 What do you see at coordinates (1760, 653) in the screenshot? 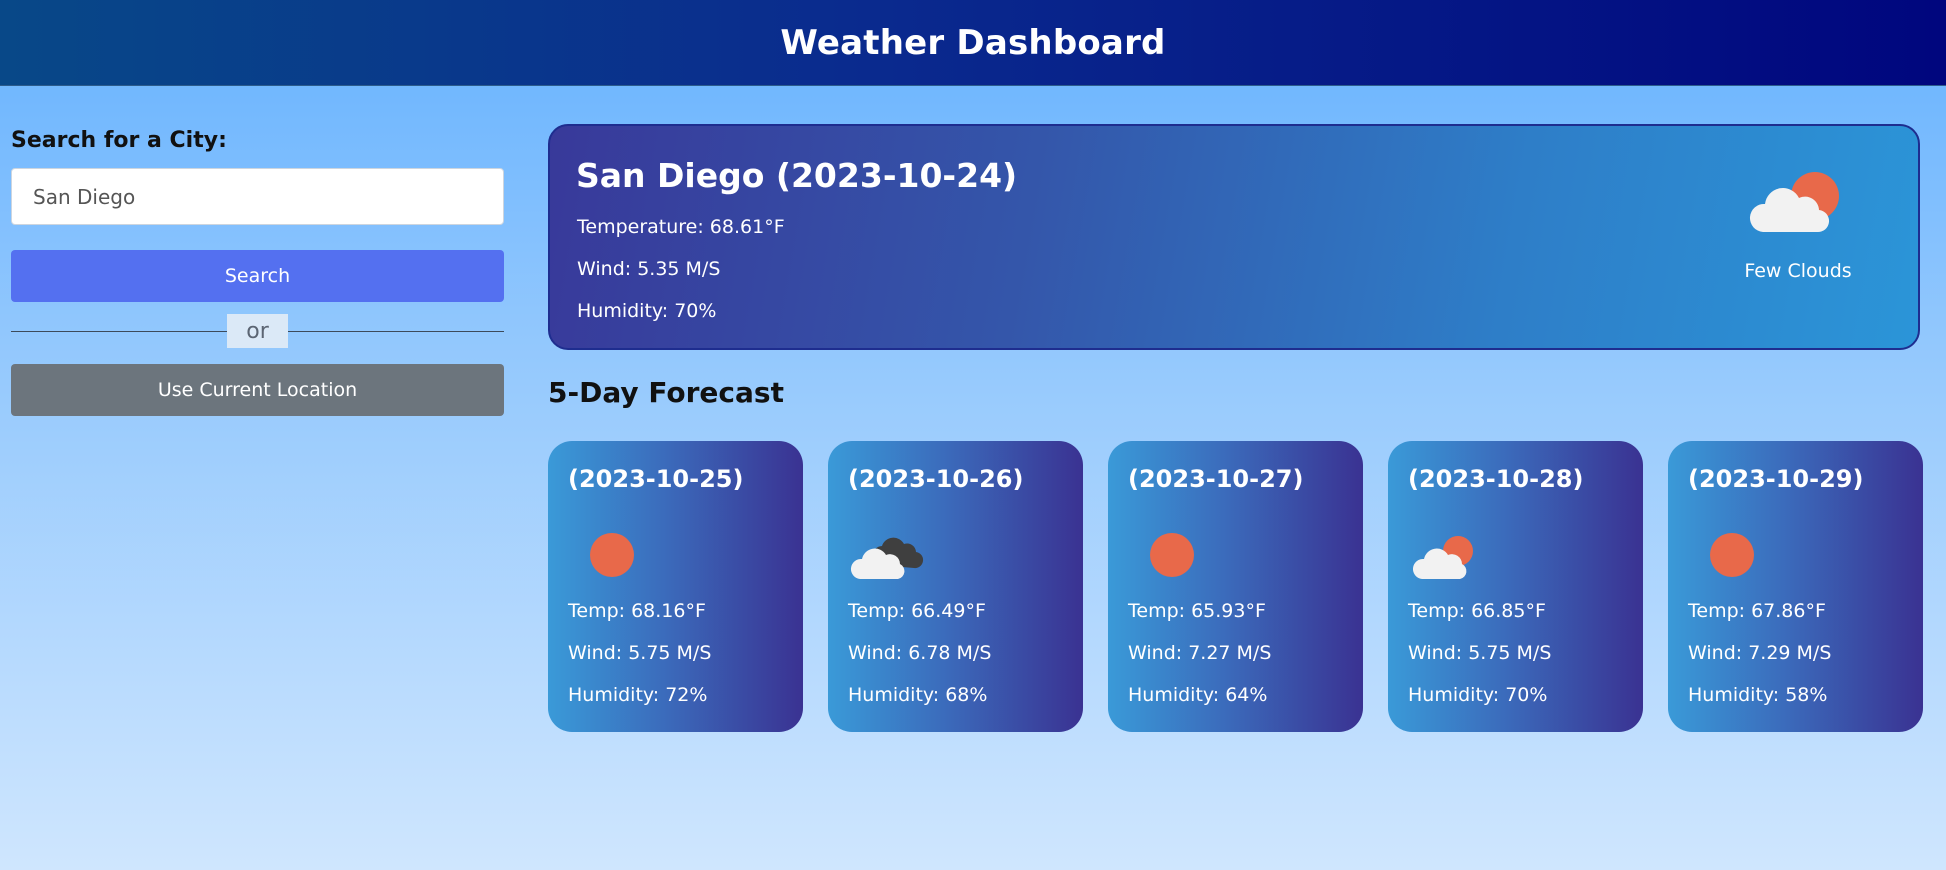
I see `forecast-wind: Wind: 7.29 M/S` at bounding box center [1760, 653].